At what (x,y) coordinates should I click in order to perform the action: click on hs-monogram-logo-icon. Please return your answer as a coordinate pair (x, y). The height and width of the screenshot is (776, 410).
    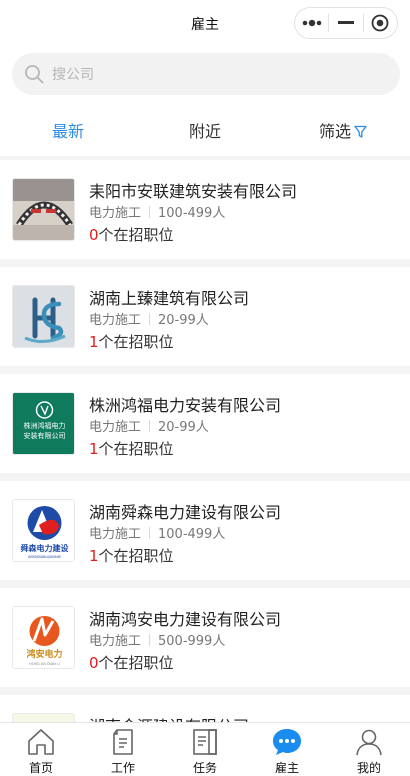
    Looking at the image, I should click on (43, 316).